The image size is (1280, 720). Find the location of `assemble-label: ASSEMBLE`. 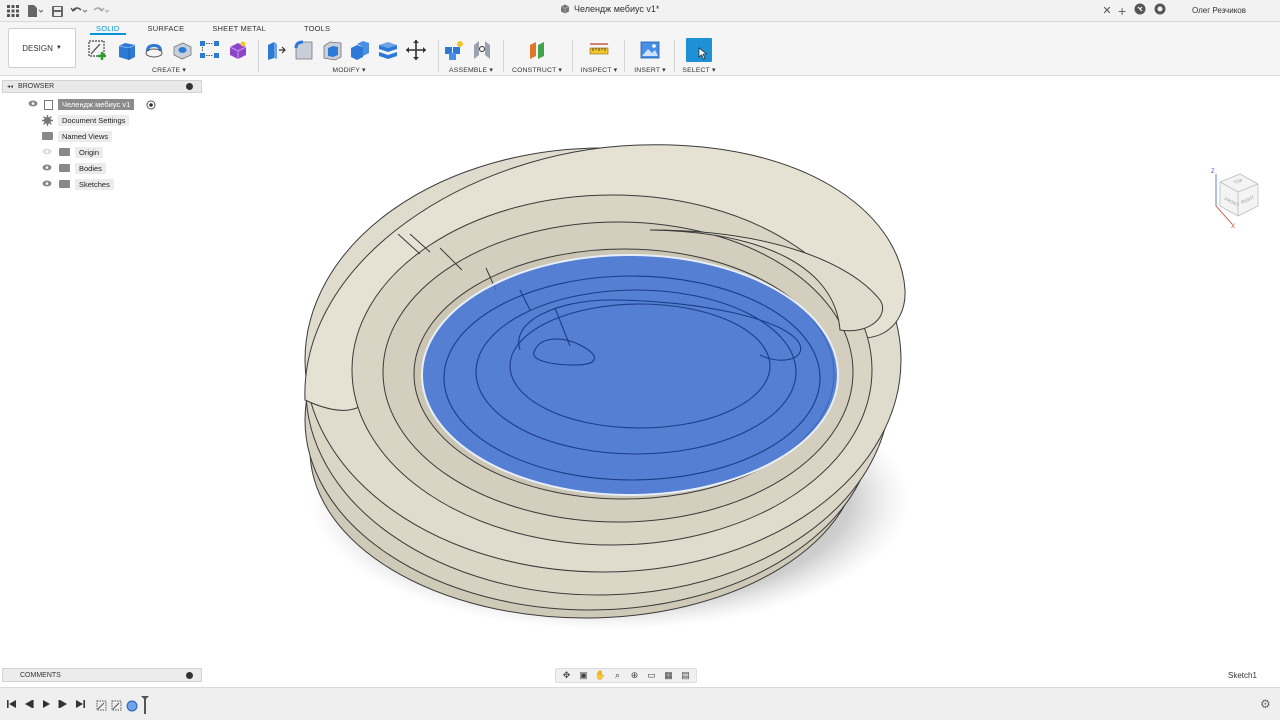

assemble-label: ASSEMBLE is located at coordinates (468, 70).